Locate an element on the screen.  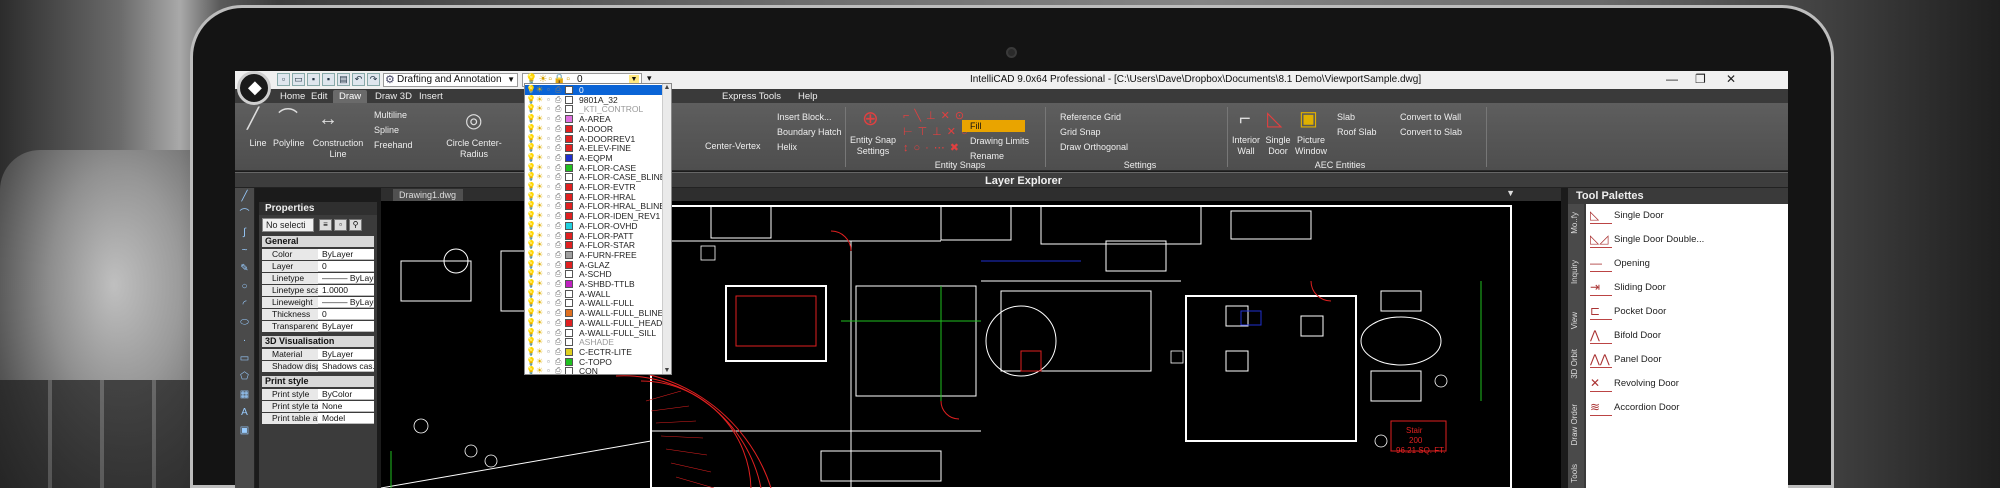
open-folder-icon: ▭ is located at coordinates (298, 79).